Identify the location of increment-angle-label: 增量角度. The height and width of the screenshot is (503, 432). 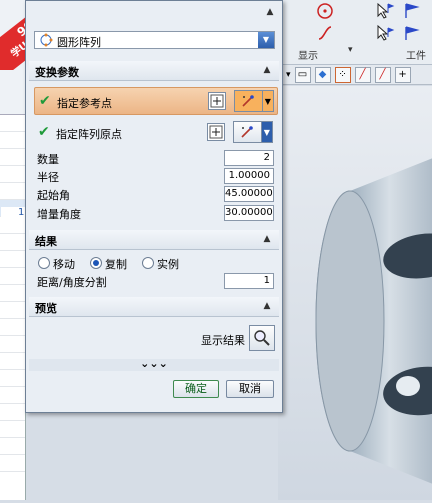
(59, 214).